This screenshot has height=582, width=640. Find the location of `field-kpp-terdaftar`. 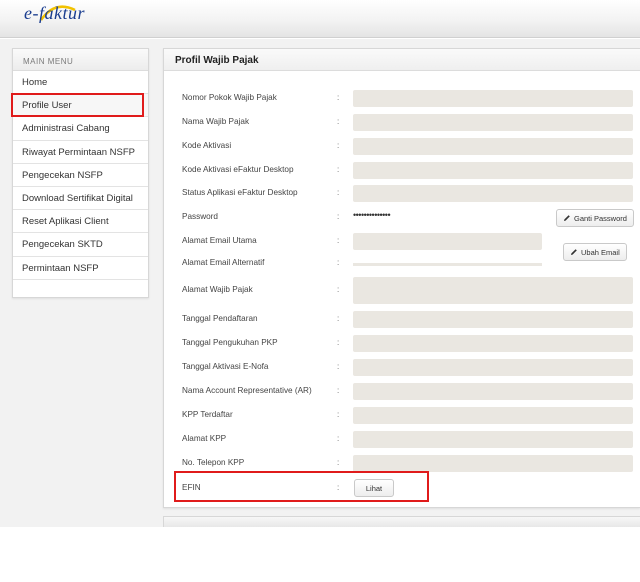

field-kpp-terdaftar is located at coordinates (493, 415).